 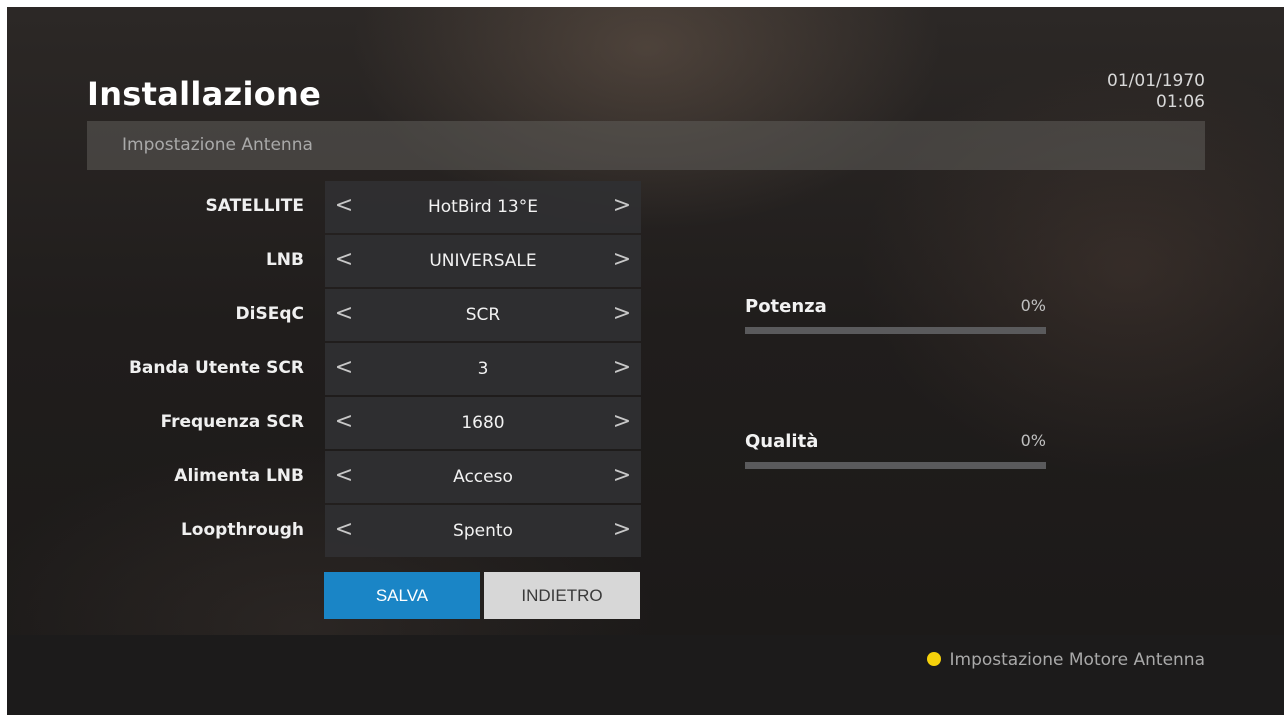 I want to click on setting-selector: < HotBird 13°E >, so click(x=483, y=207).